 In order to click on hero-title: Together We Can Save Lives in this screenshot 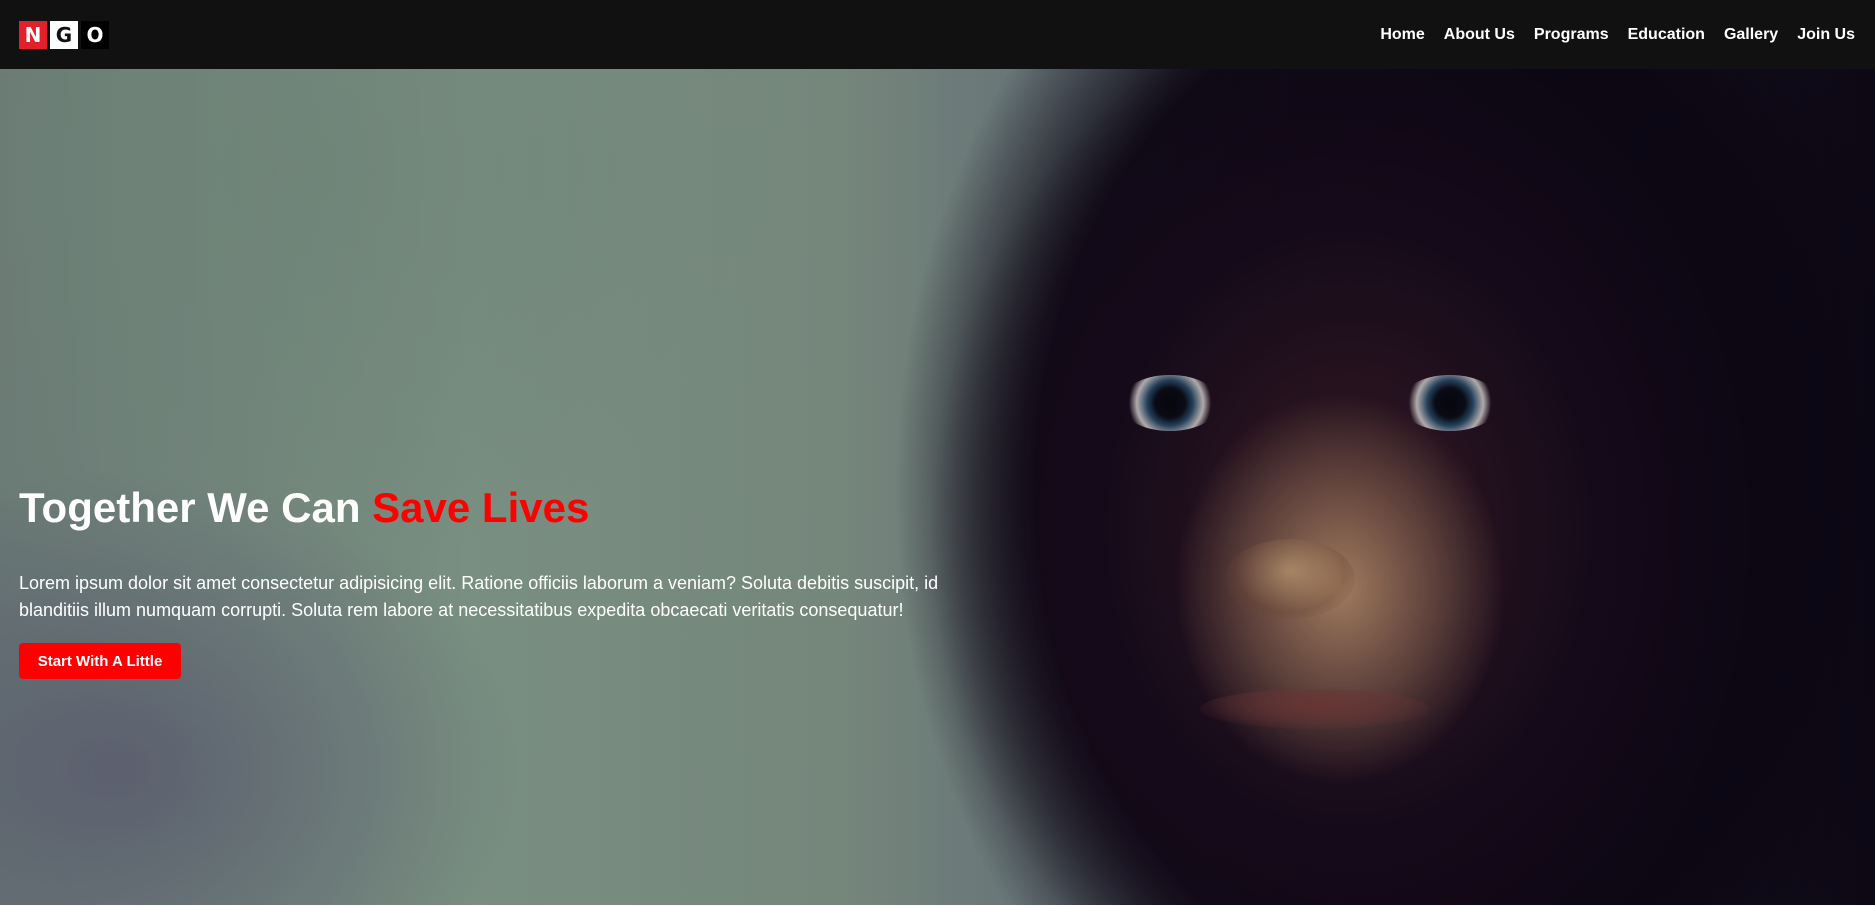, I will do `click(489, 508)`.